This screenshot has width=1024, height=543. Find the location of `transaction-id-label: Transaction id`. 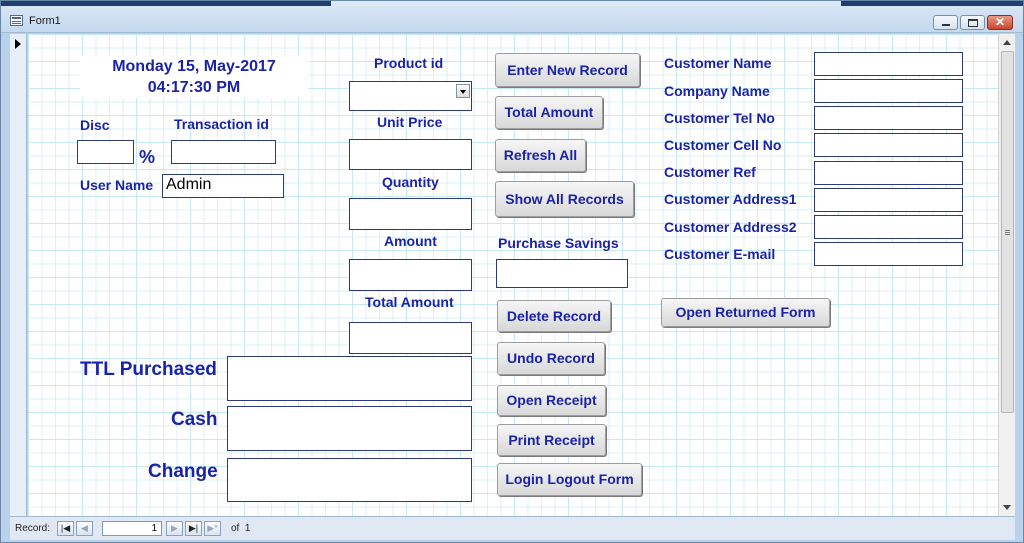

transaction-id-label: Transaction id is located at coordinates (221, 124).